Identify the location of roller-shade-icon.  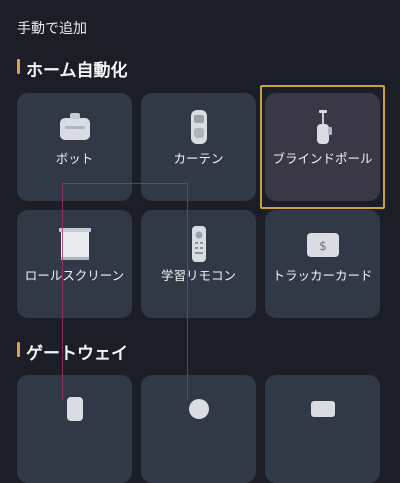
(74, 244).